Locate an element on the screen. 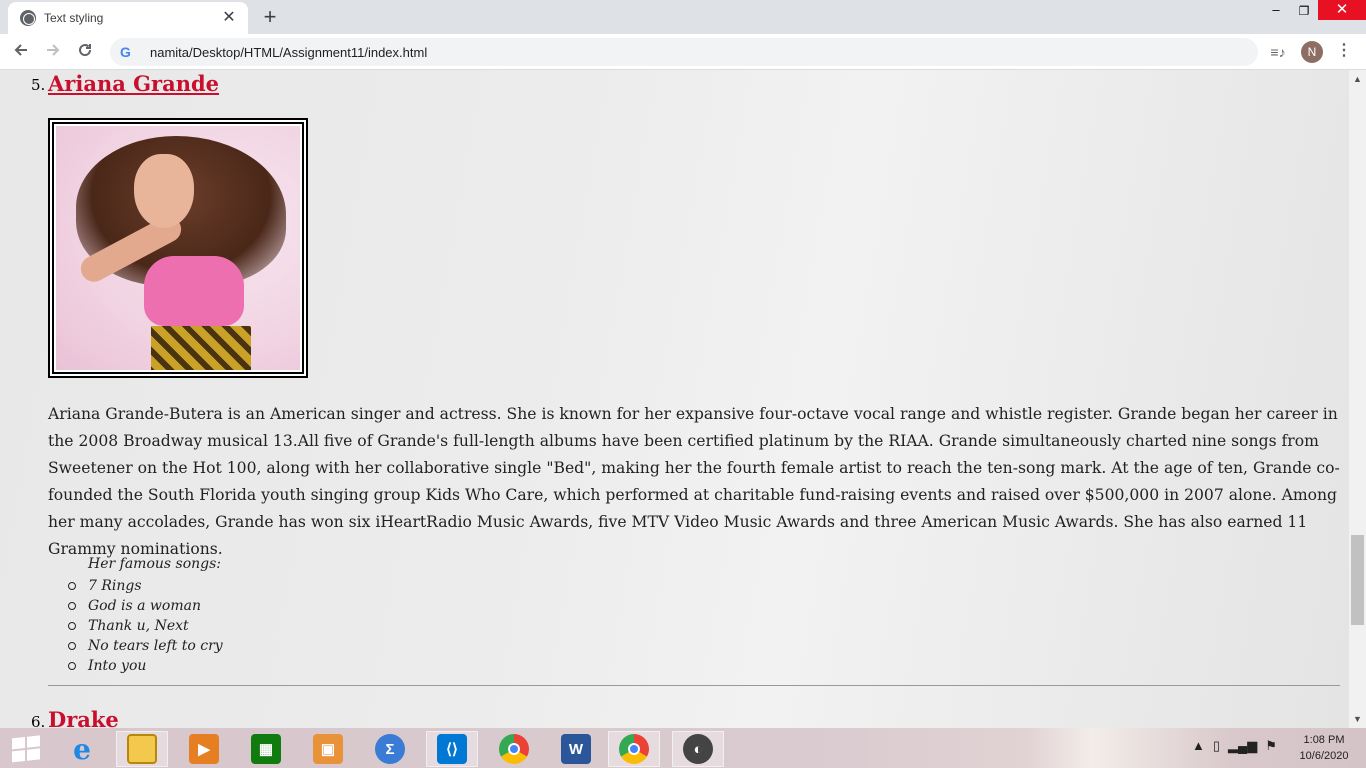 The height and width of the screenshot is (768, 1366). artist-photo is located at coordinates (178, 248).